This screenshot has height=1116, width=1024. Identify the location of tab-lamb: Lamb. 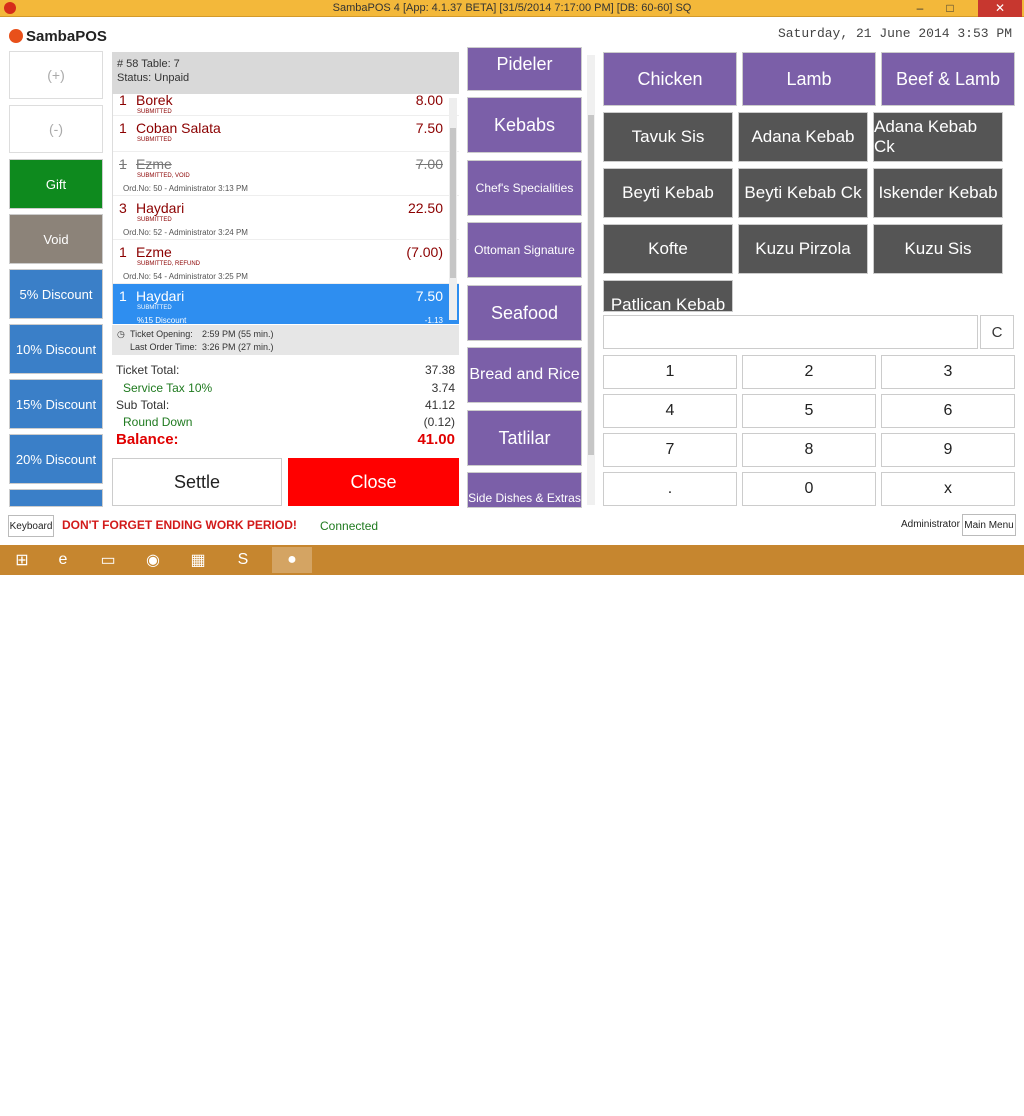
(809, 79).